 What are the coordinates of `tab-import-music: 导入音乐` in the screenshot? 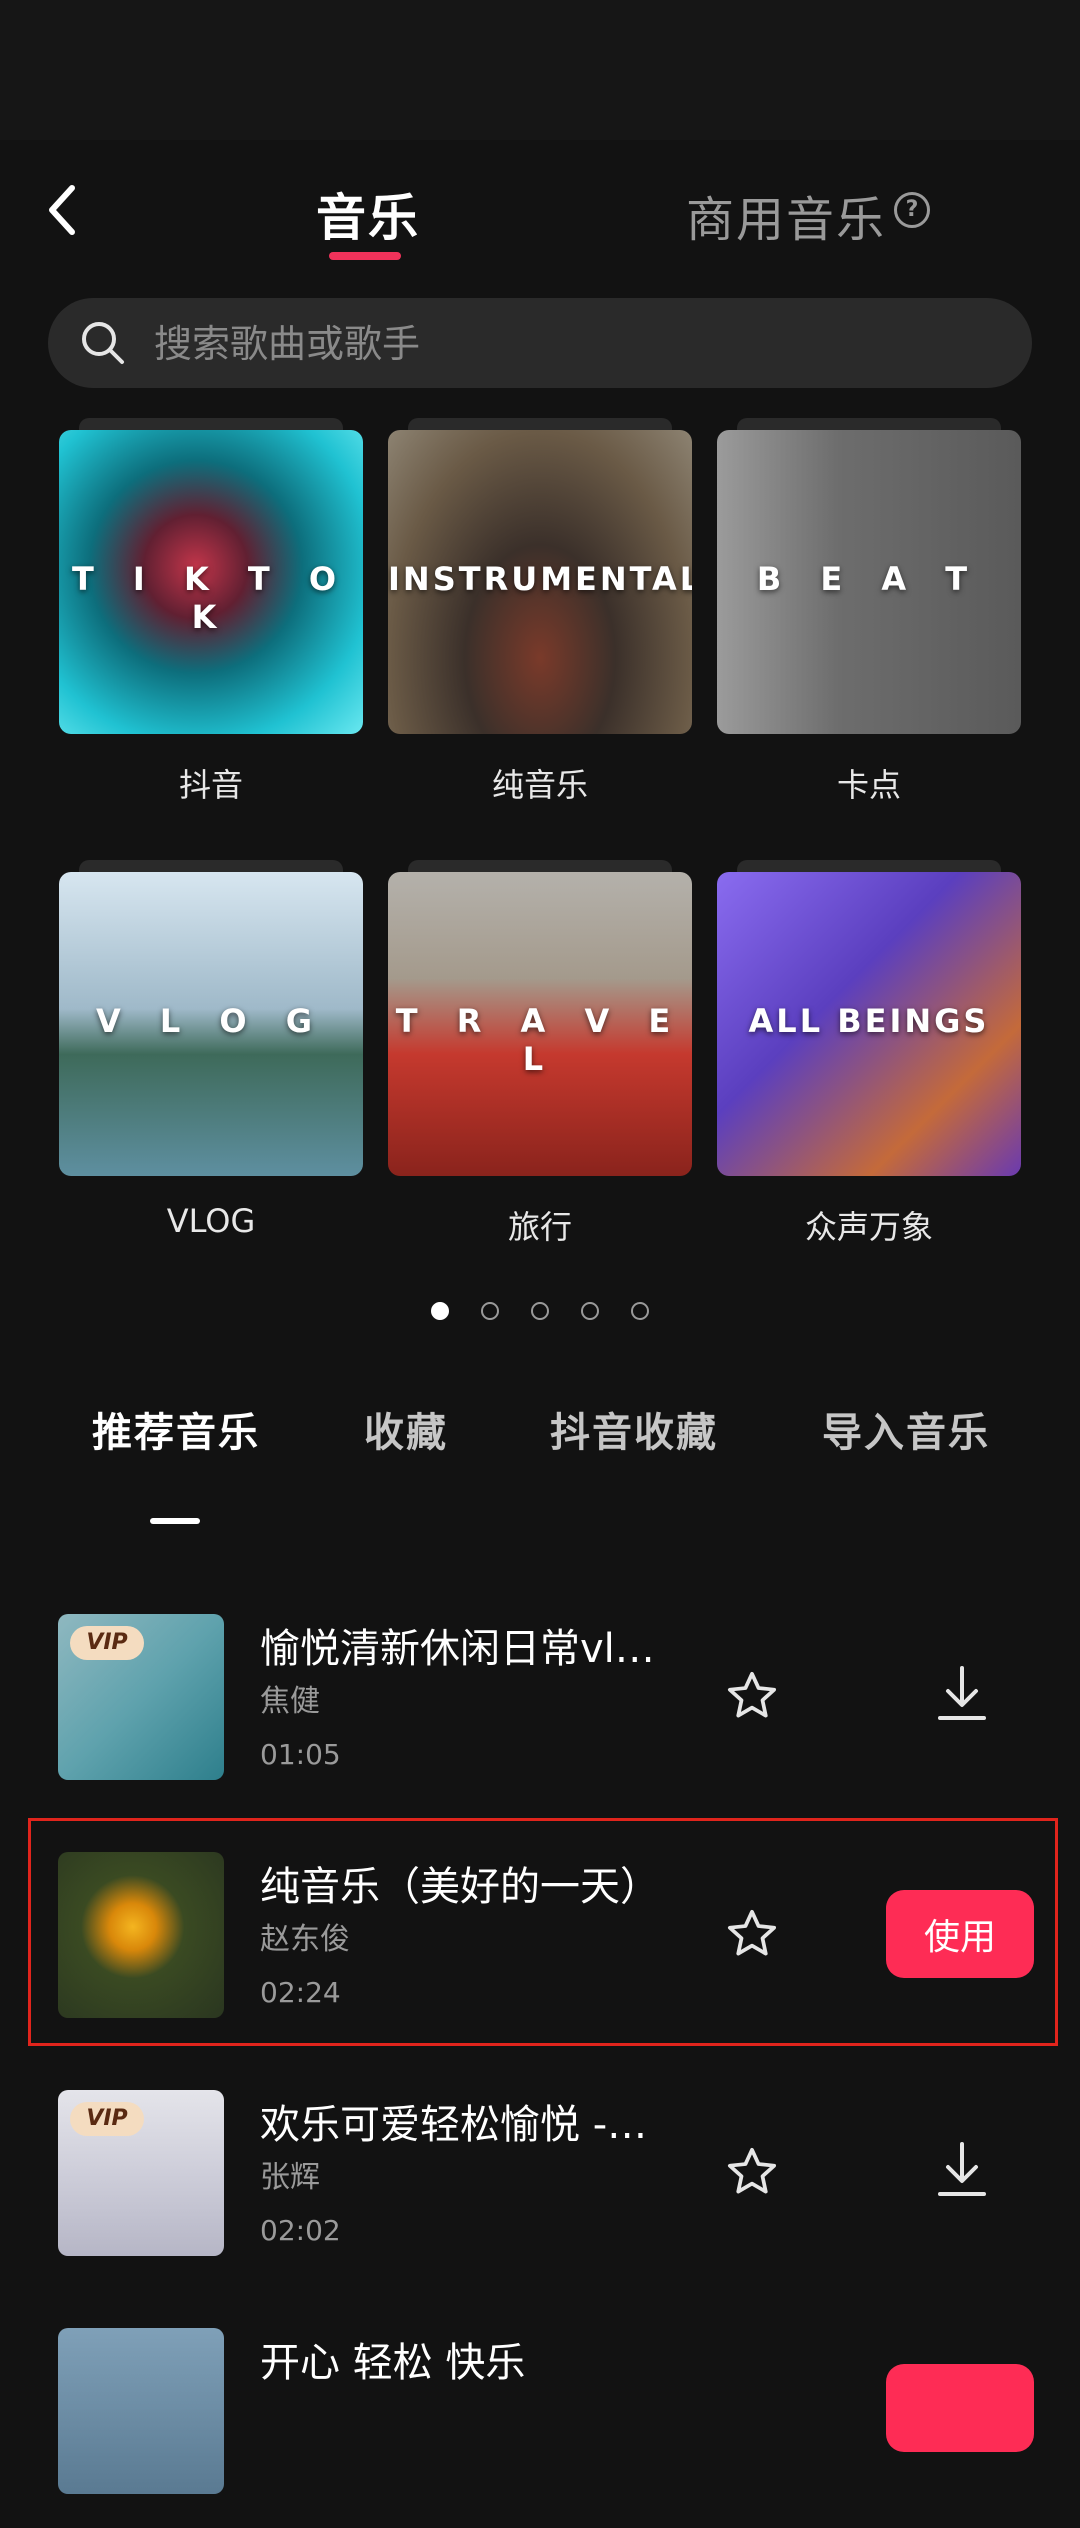 It's located at (906, 1429).